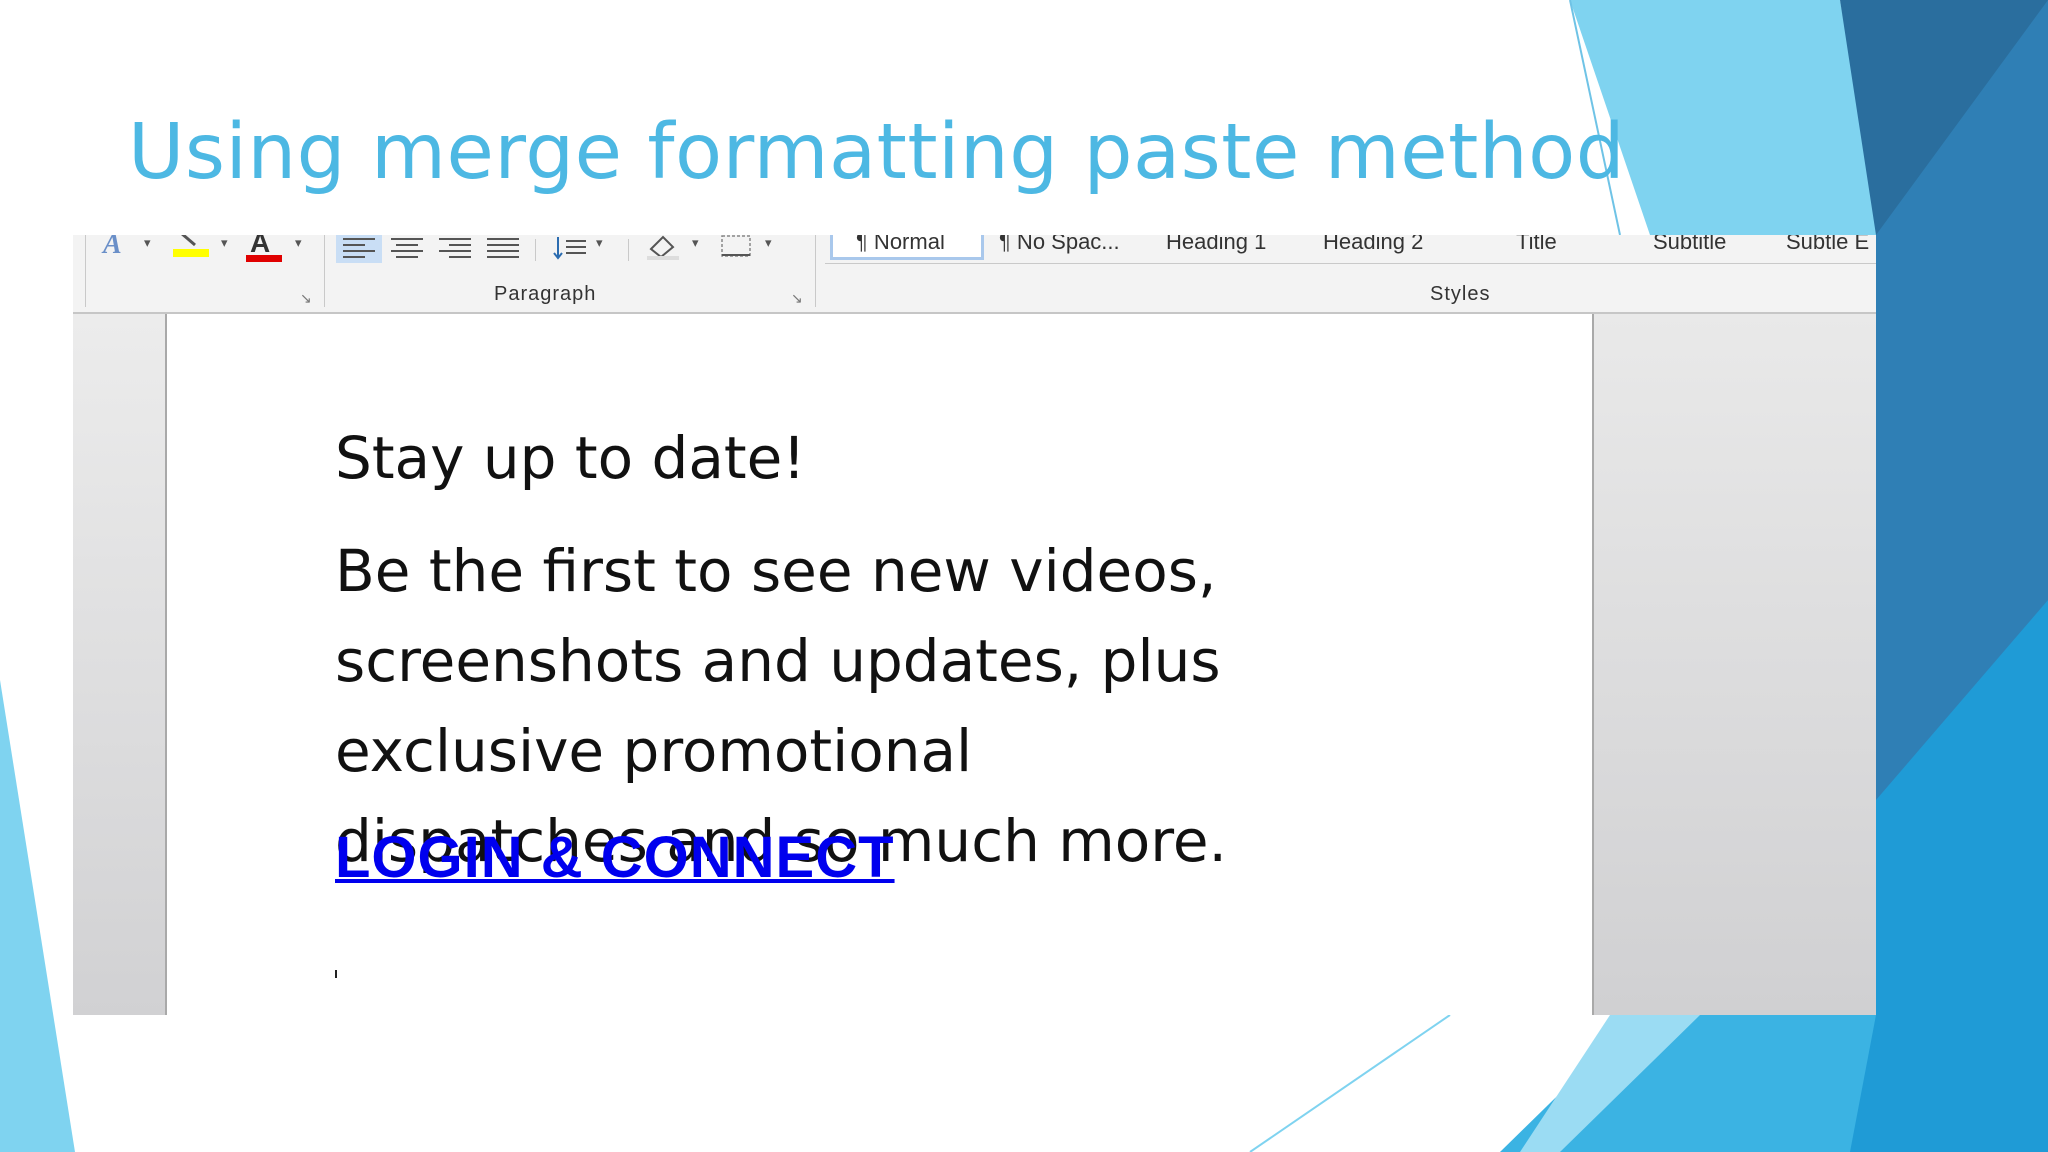 The image size is (2048, 1152). I want to click on align-right-icon, so click(455, 250).